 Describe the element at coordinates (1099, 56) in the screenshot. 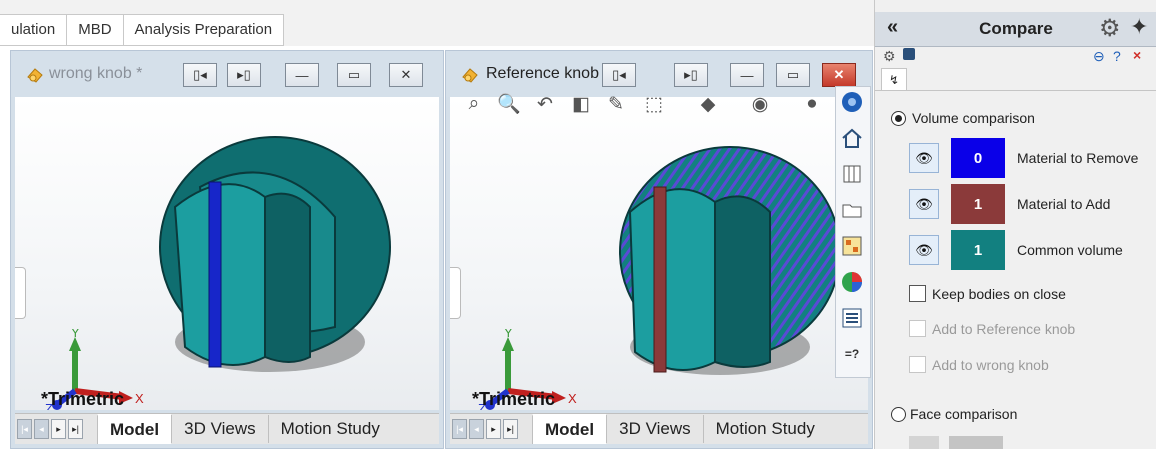

I see `back-icon: ⊖` at that location.